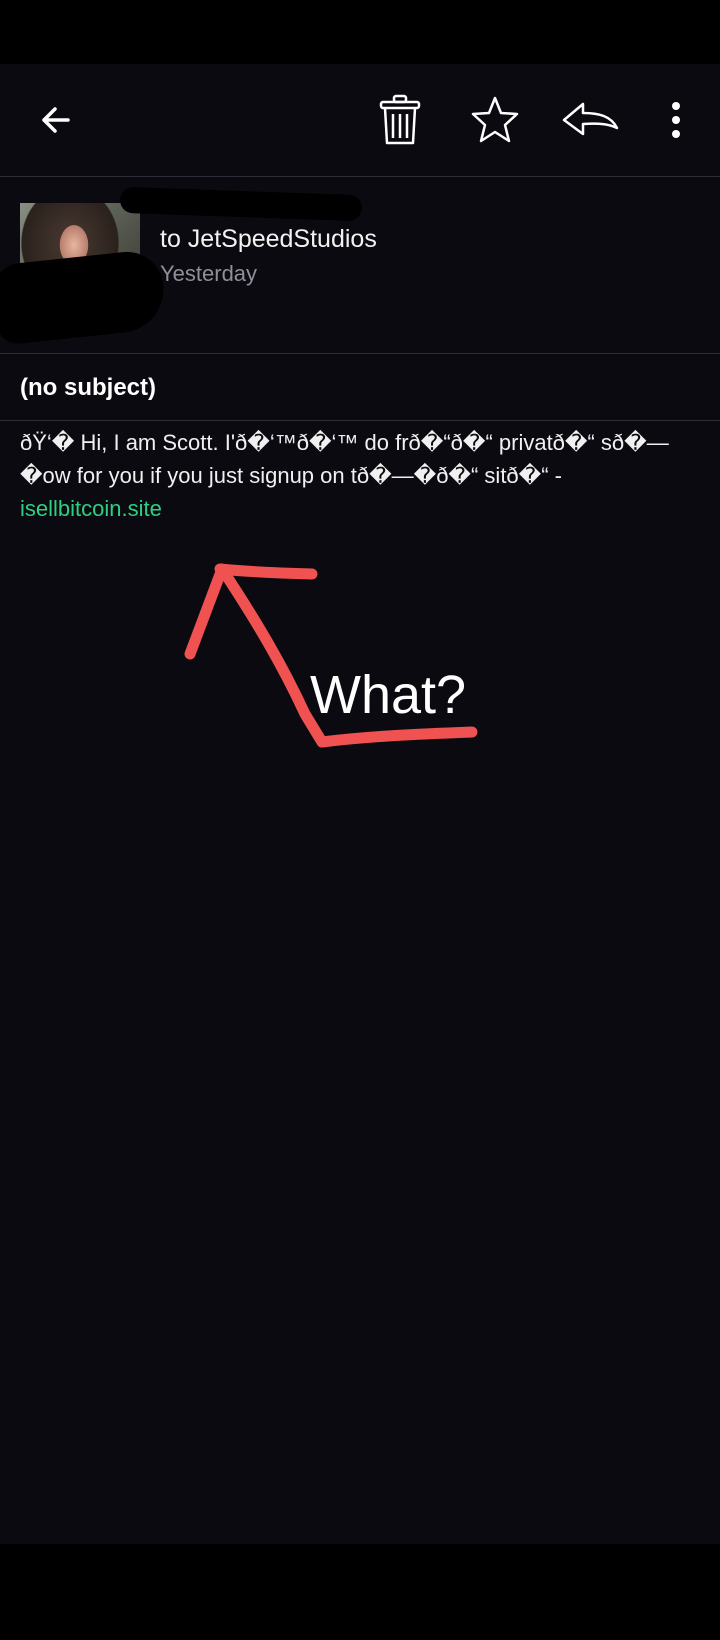 The height and width of the screenshot is (1640, 720). Describe the element at coordinates (360, 265) in the screenshot. I see `message-header: to JetSpeedStudios Yesterday` at that location.